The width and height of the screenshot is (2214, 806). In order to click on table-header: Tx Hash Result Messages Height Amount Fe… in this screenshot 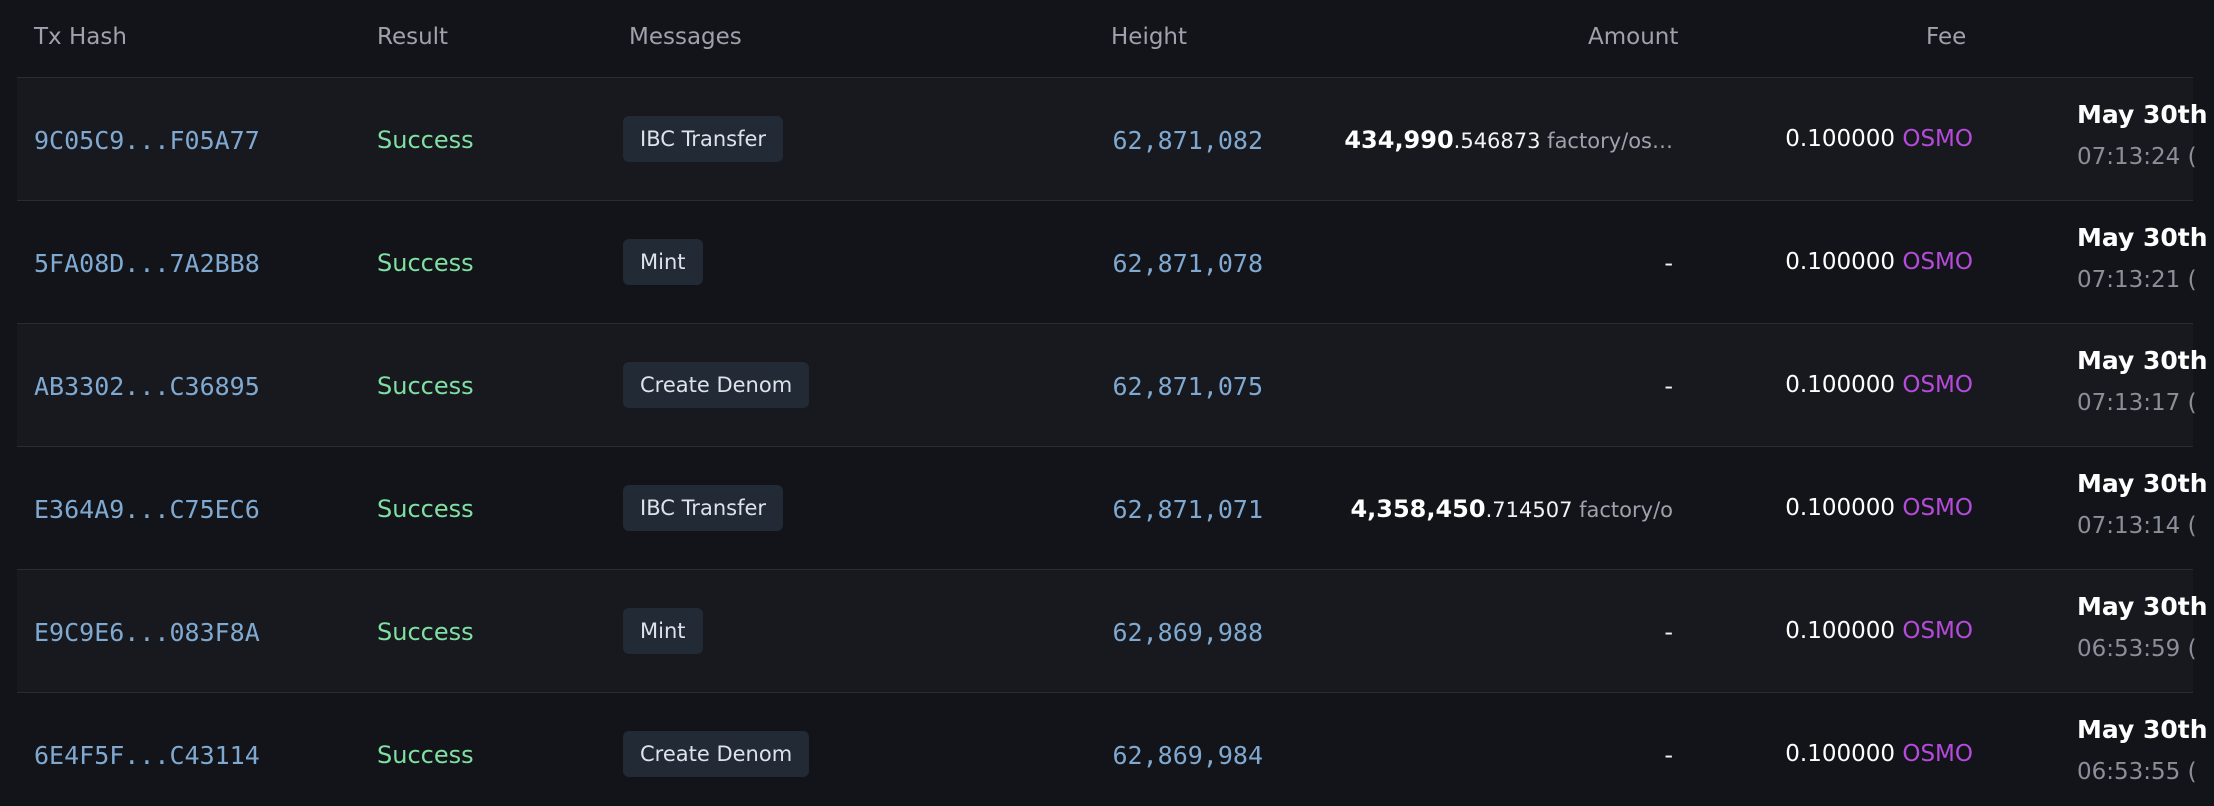, I will do `click(1105, 39)`.